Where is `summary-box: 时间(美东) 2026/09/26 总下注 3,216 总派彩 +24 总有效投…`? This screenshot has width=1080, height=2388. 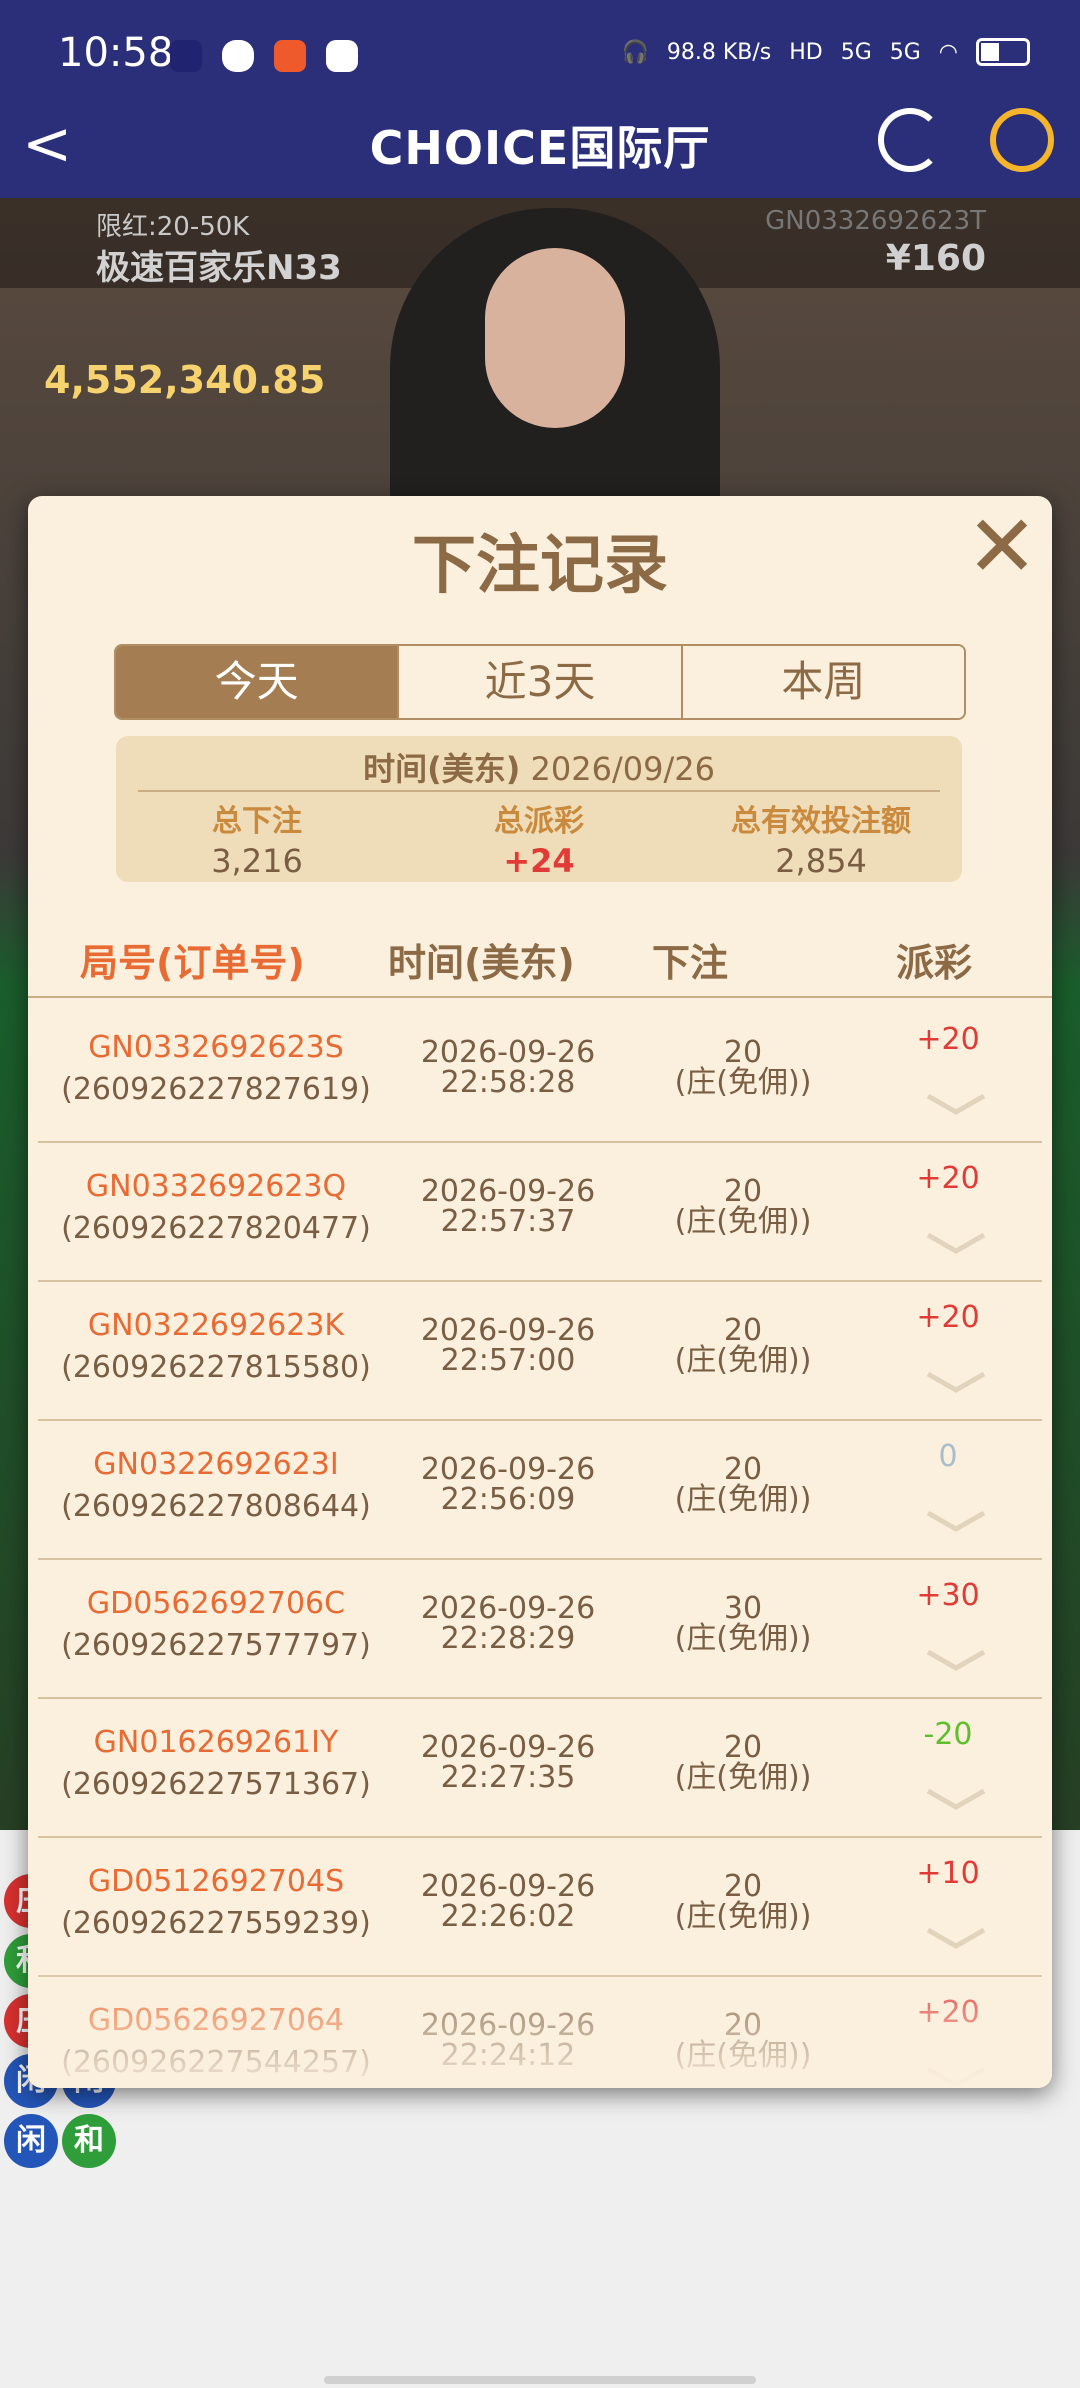 summary-box: 时间(美东) 2026/09/26 总下注 3,216 总派彩 +24 总有效投… is located at coordinates (539, 809).